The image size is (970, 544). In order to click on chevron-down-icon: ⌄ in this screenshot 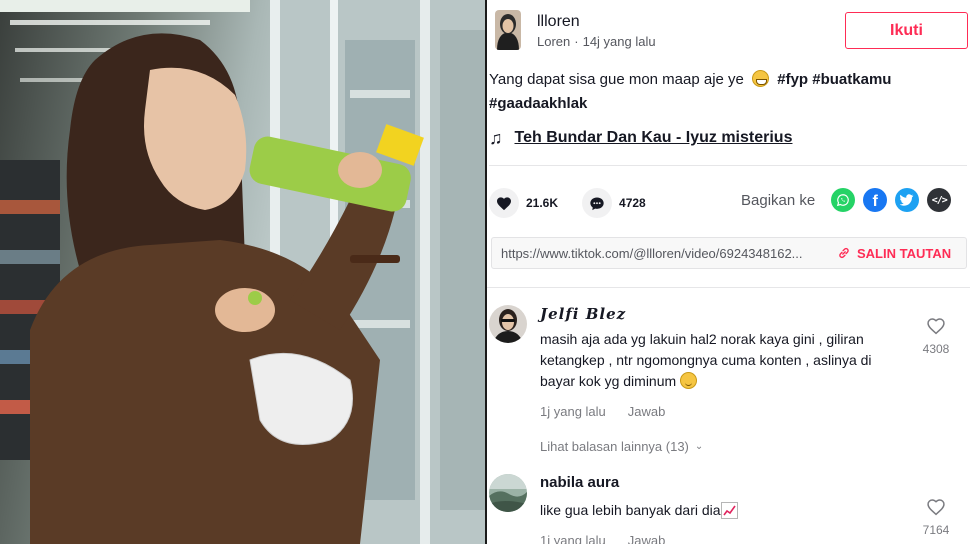, I will do `click(699, 446)`.